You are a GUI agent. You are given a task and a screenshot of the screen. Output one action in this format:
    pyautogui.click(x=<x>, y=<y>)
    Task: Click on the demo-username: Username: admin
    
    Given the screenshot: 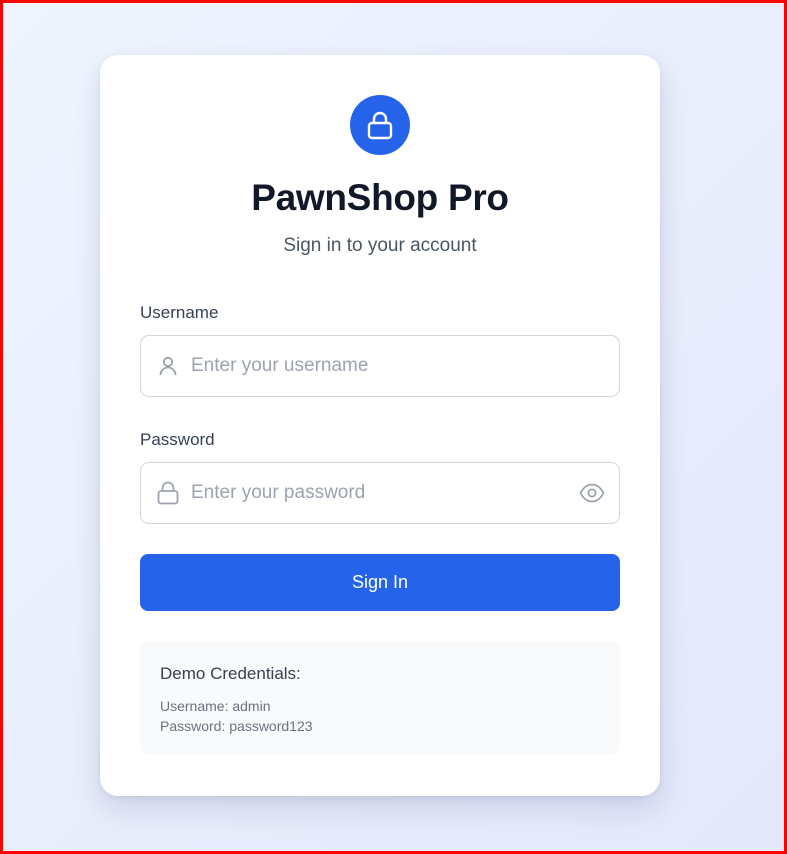 What is the action you would take?
    pyautogui.click(x=215, y=706)
    